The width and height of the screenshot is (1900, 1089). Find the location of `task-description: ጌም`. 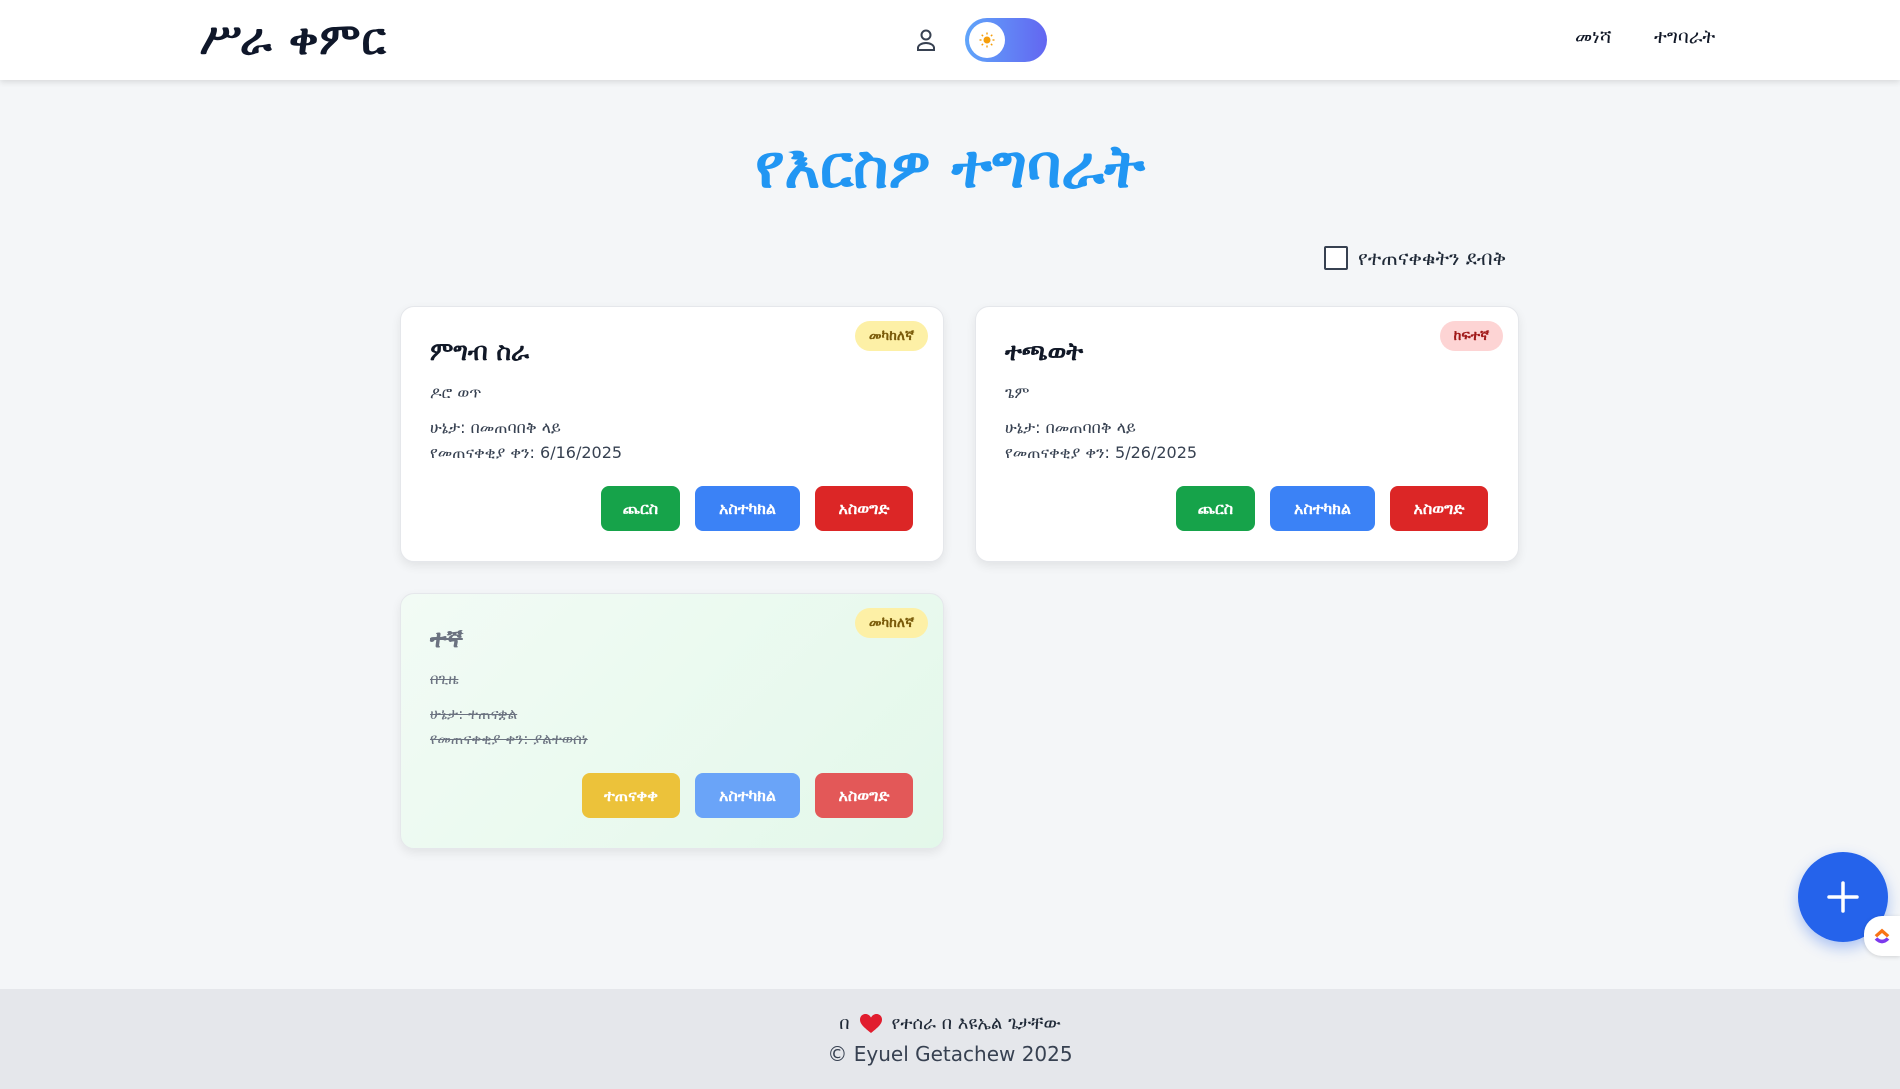

task-description: ጌም is located at coordinates (1017, 392).